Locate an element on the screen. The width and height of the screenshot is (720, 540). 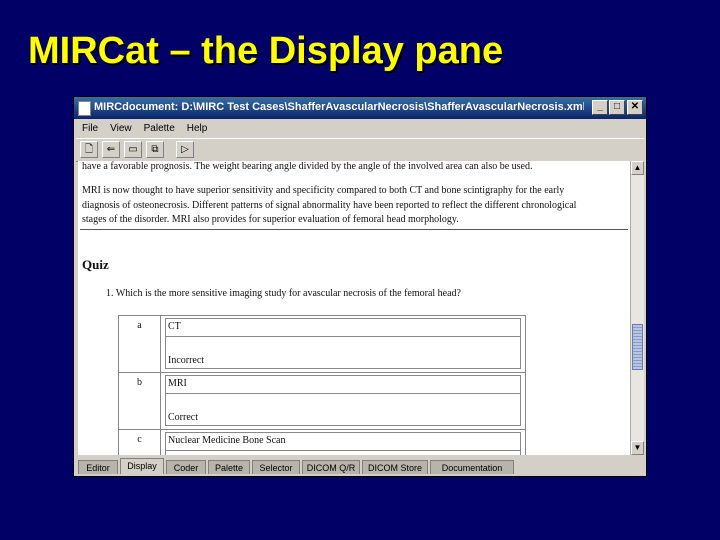
vertical-scrollbar: ▲ ▼ is located at coordinates (637, 308).